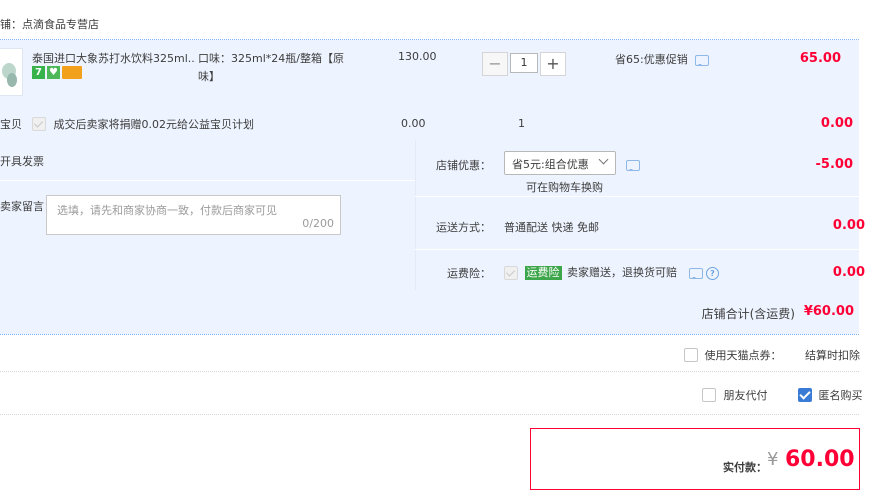  I want to click on checkout-label: 实付款：, so click(745, 467).